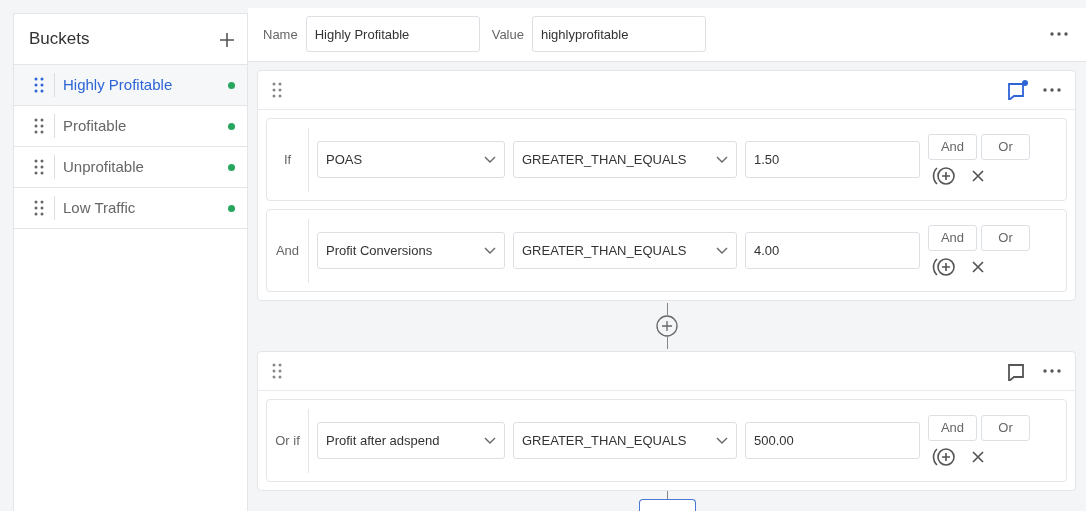 The image size is (1086, 511). What do you see at coordinates (288, 250) in the screenshot?
I see `condition-connector: And` at bounding box center [288, 250].